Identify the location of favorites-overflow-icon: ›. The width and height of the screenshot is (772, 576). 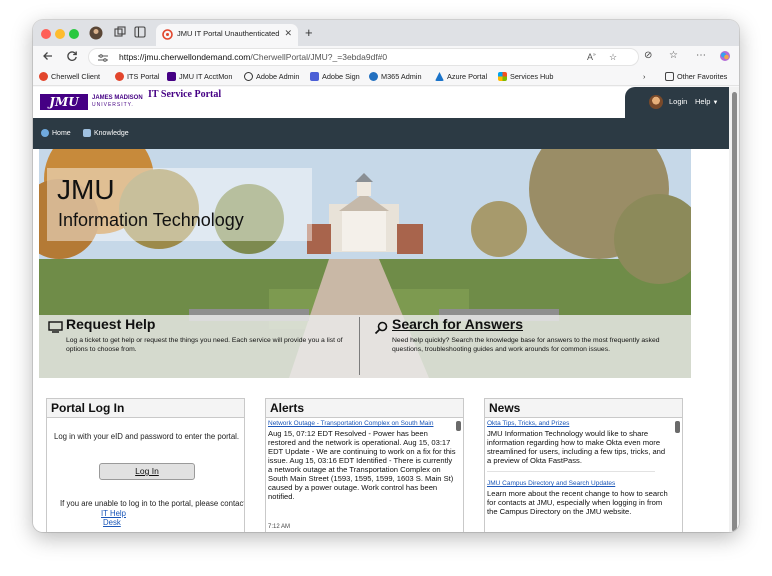
(644, 76).